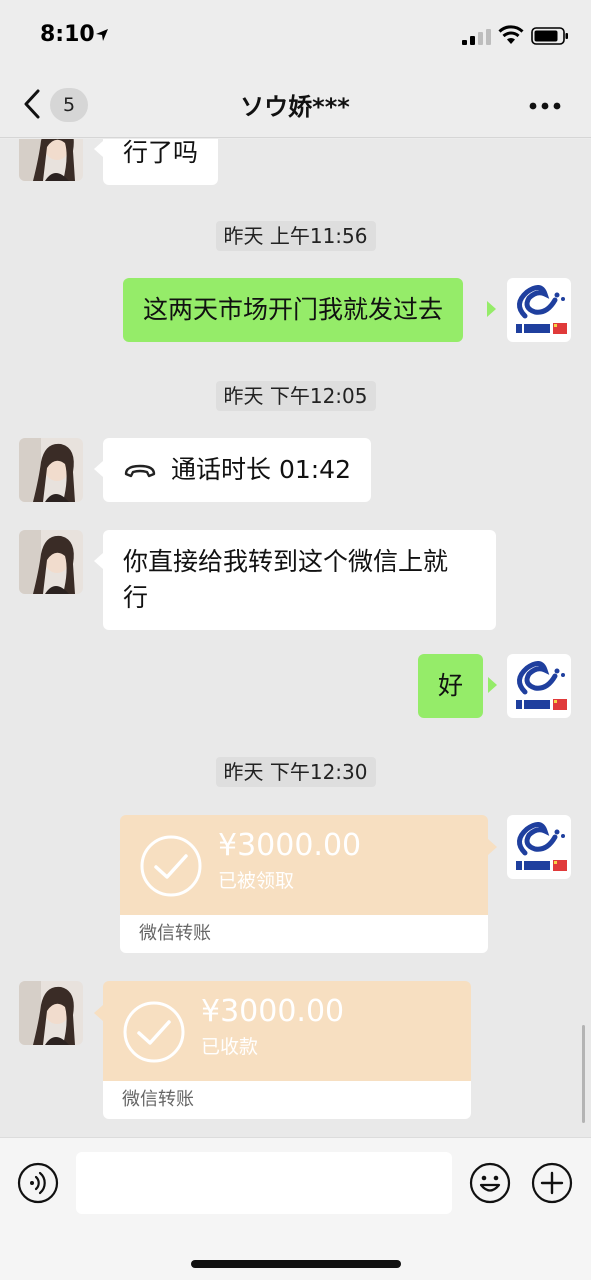  I want to click on transfer-card-top: ¥3000.00 已被领取, so click(304, 865).